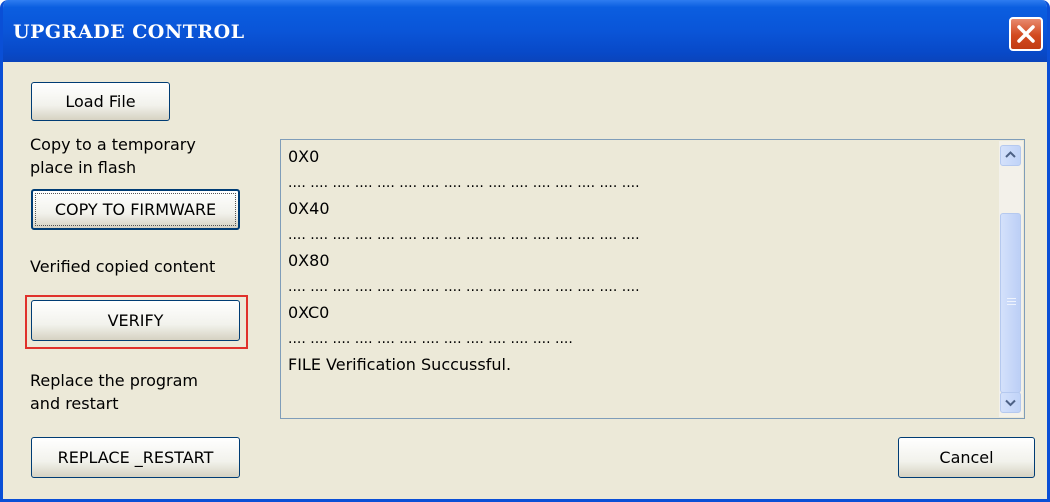  What do you see at coordinates (135, 209) in the screenshot?
I see `copy-to-firmware-button: COPY TO FIRMWARE` at bounding box center [135, 209].